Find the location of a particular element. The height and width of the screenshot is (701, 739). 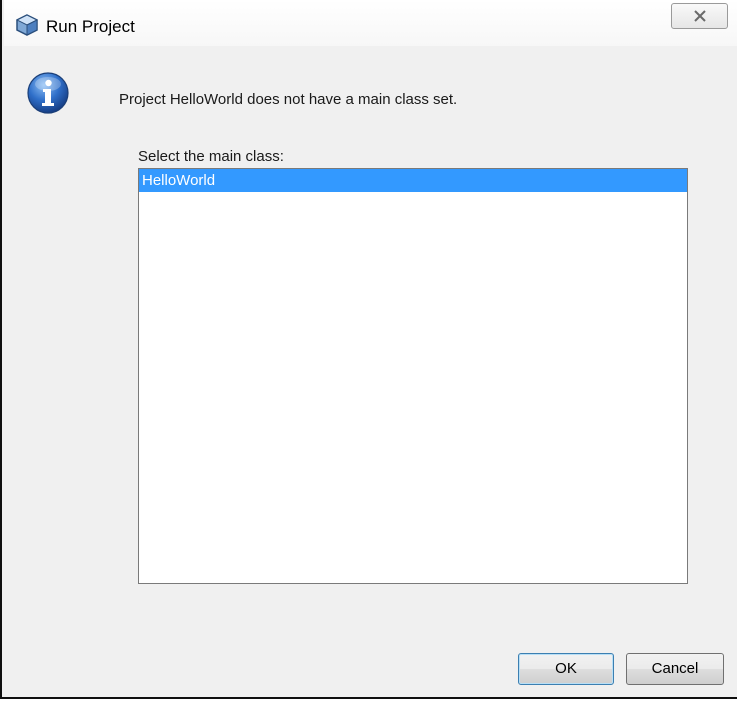

project-cube-icon is located at coordinates (27, 25).